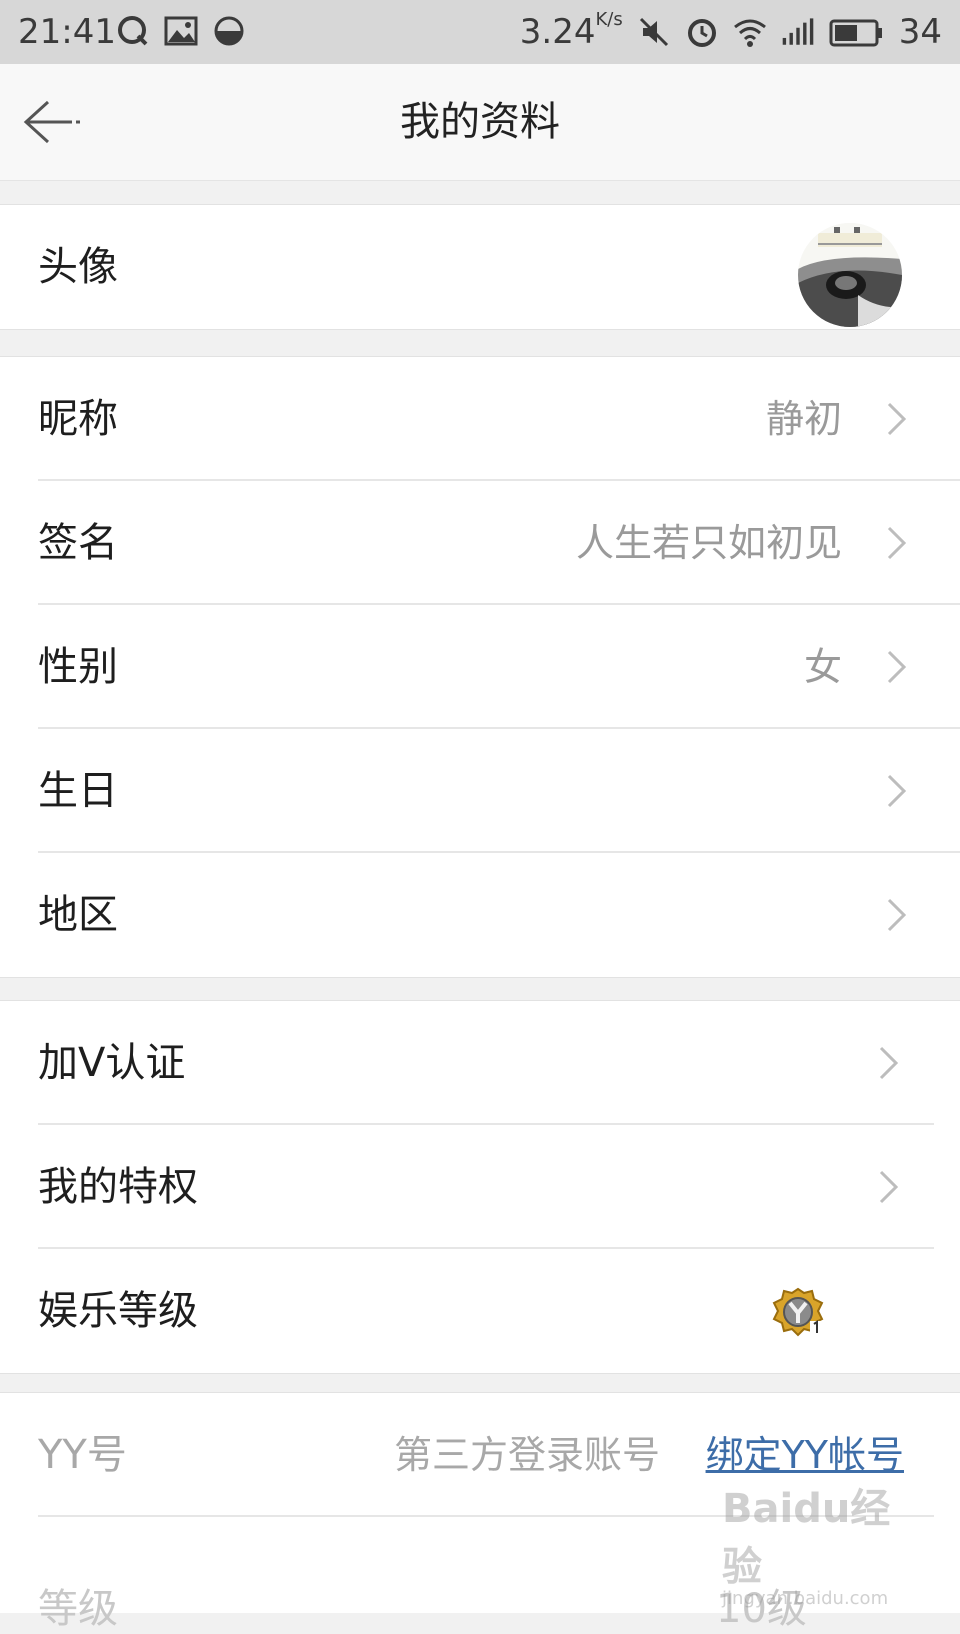  Describe the element at coordinates (855, 33) in the screenshot. I see `battery-icon` at that location.